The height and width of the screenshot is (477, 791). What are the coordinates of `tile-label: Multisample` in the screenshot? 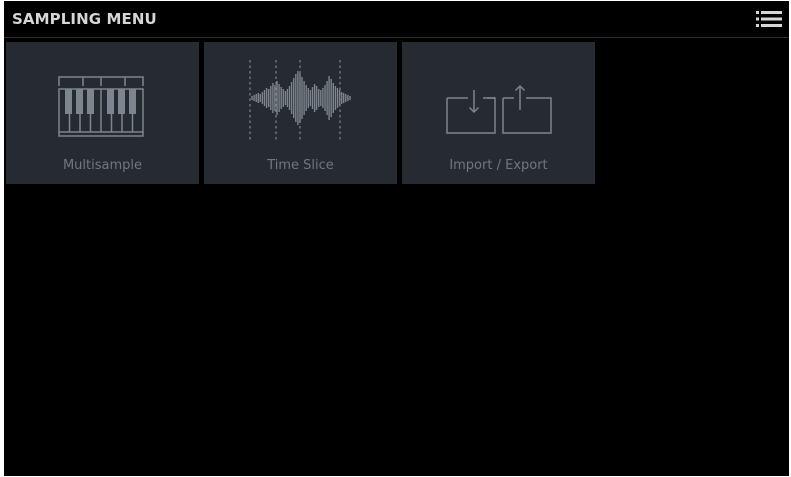 It's located at (102, 165).